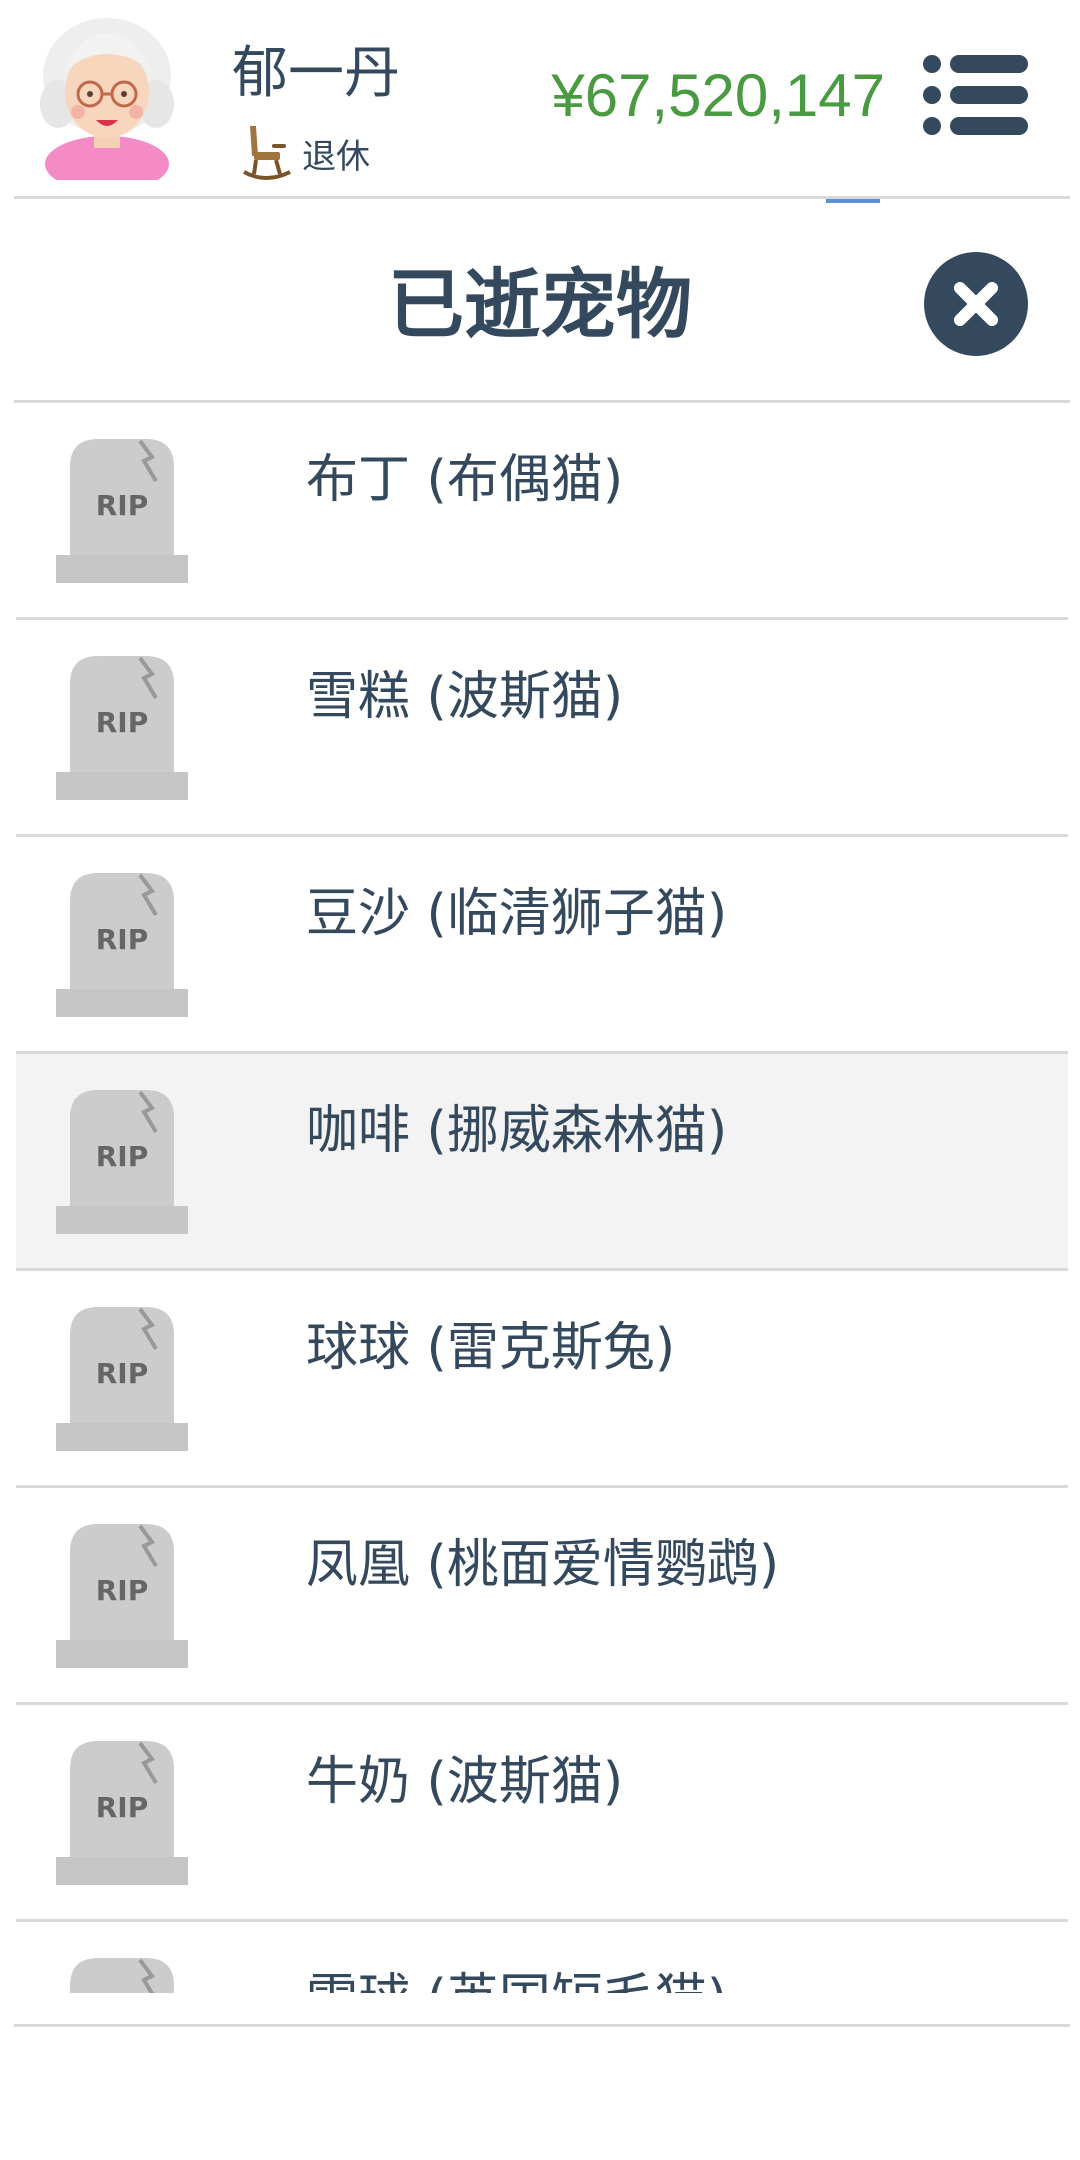 This screenshot has width=1080, height=2160. What do you see at coordinates (543, 1565) in the screenshot?
I see `pet-name-label: 凤凰 (桃面爱情鹦鹉)` at bounding box center [543, 1565].